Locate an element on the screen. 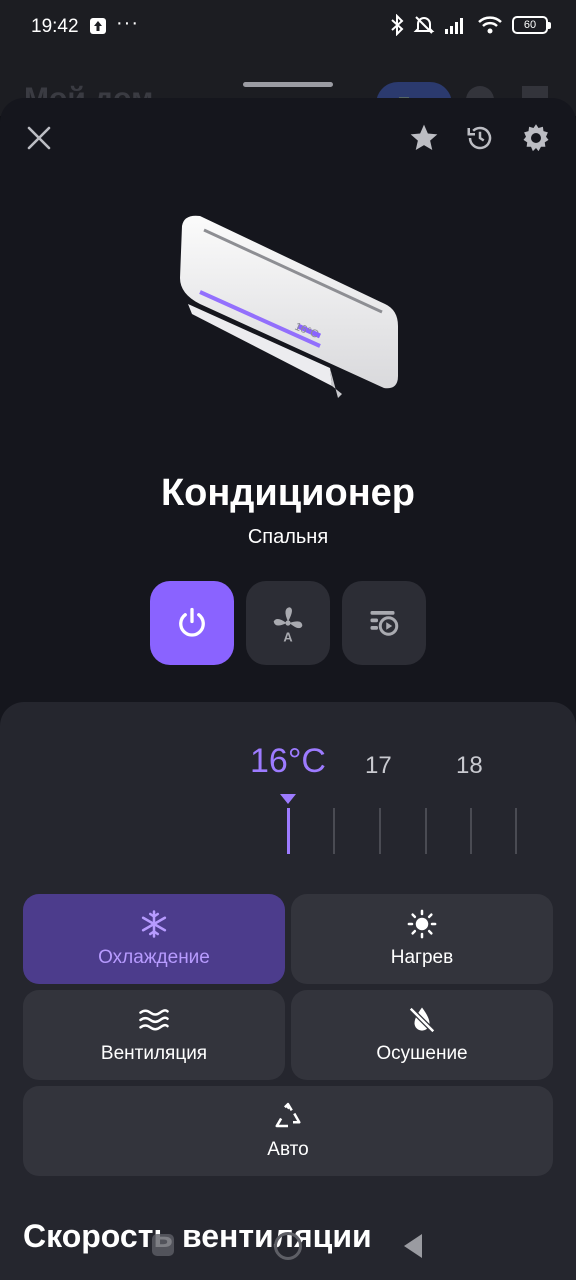 The image size is (576, 1280). status-time: 19:42 is located at coordinates (55, 26).